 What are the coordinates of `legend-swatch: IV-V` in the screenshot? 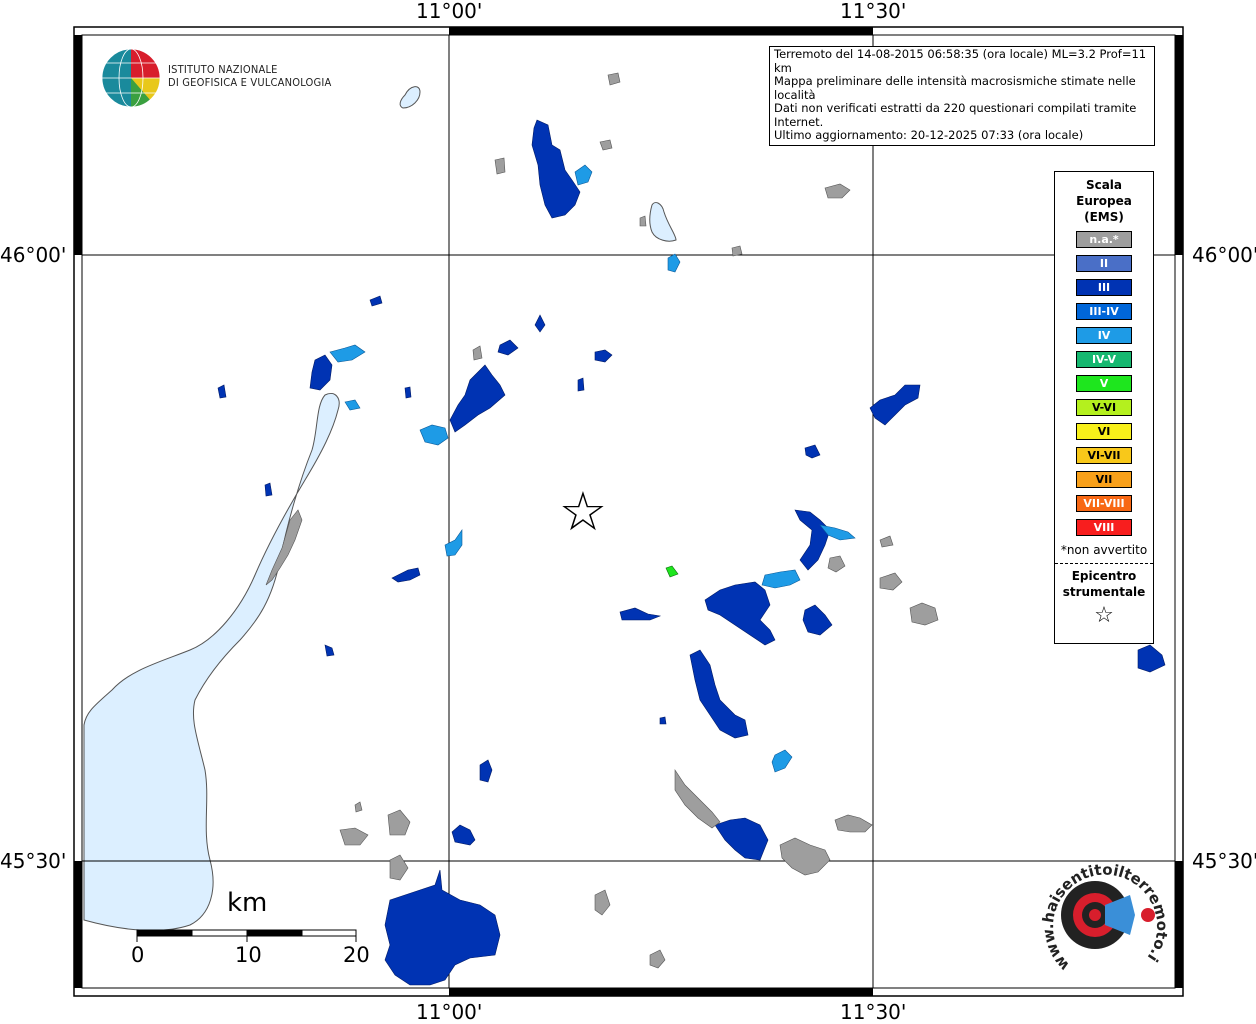 It's located at (1104, 359).